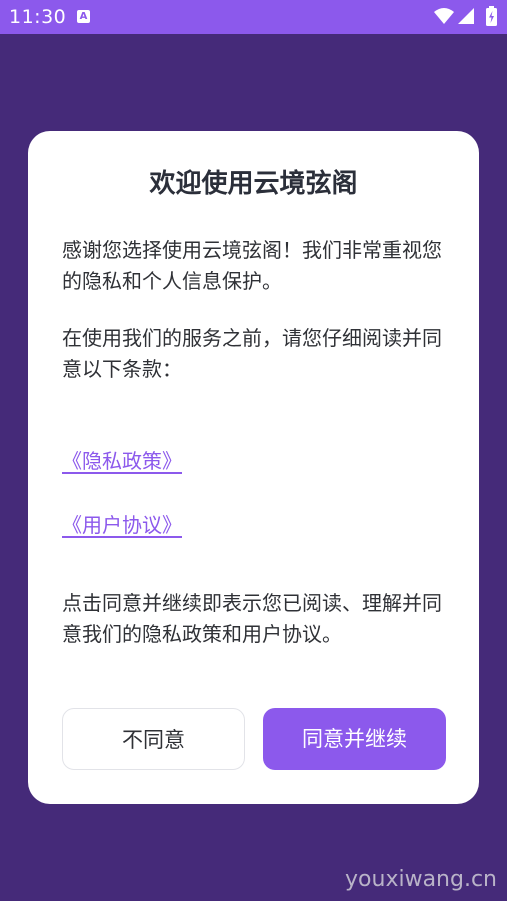 Image resolution: width=507 pixels, height=901 pixels. Describe the element at coordinates (83, 16) in the screenshot. I see `notification-a-icon: A` at that location.